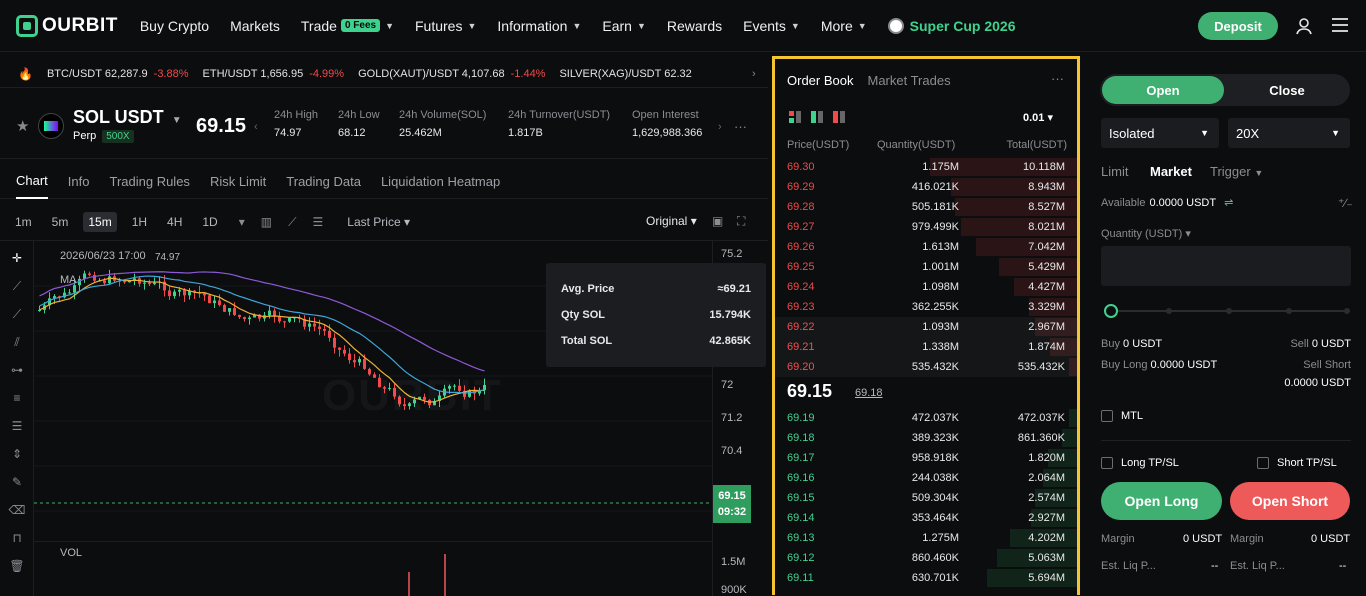 The image size is (1366, 596). What do you see at coordinates (100, 222) in the screenshot?
I see `timeframe-15m: 15m` at bounding box center [100, 222].